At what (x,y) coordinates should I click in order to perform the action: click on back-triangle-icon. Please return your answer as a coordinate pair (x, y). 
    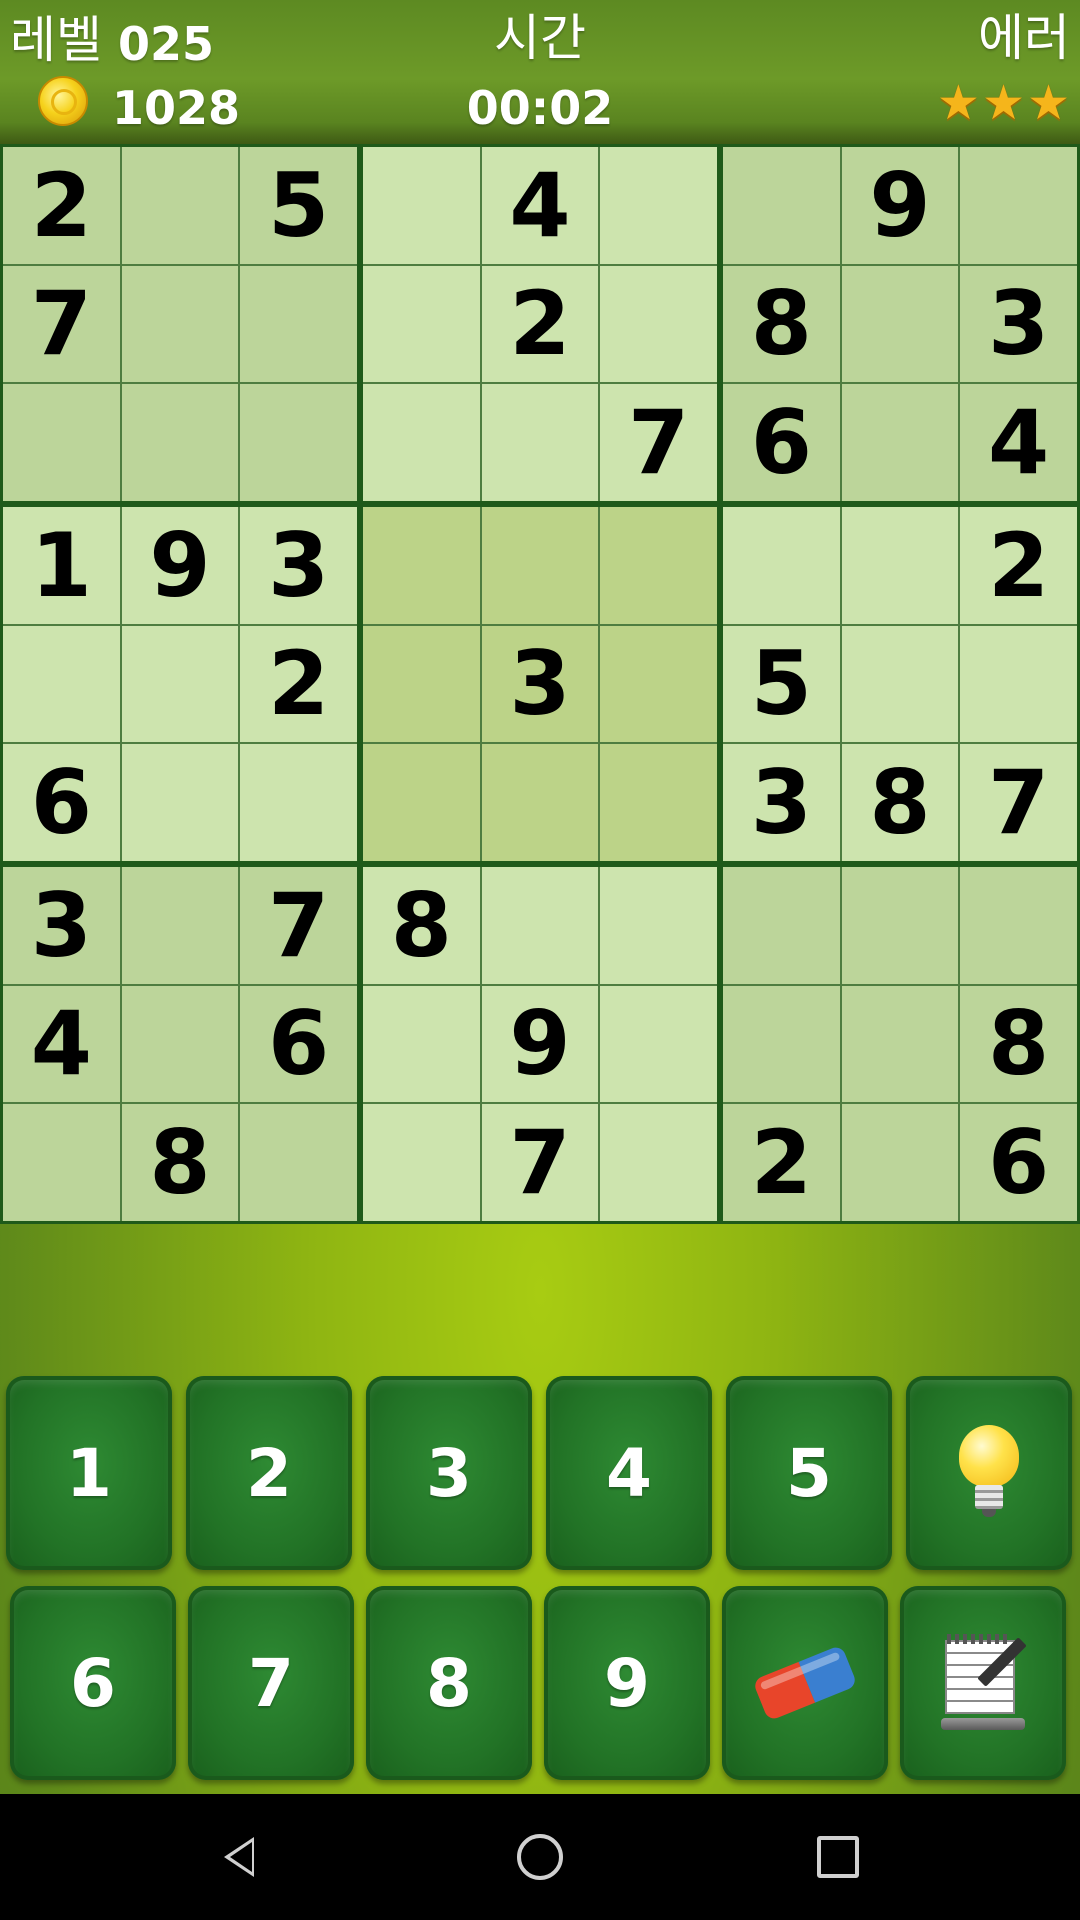
    Looking at the image, I should click on (240, 1857).